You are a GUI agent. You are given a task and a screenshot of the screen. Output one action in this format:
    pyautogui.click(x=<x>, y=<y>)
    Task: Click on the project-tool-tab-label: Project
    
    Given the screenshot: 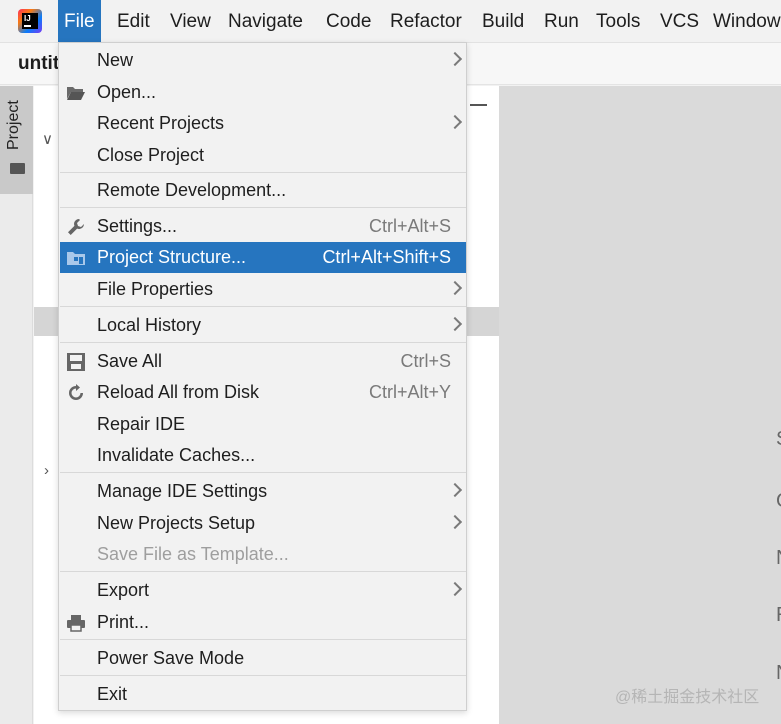 What is the action you would take?
    pyautogui.click(x=13, y=125)
    